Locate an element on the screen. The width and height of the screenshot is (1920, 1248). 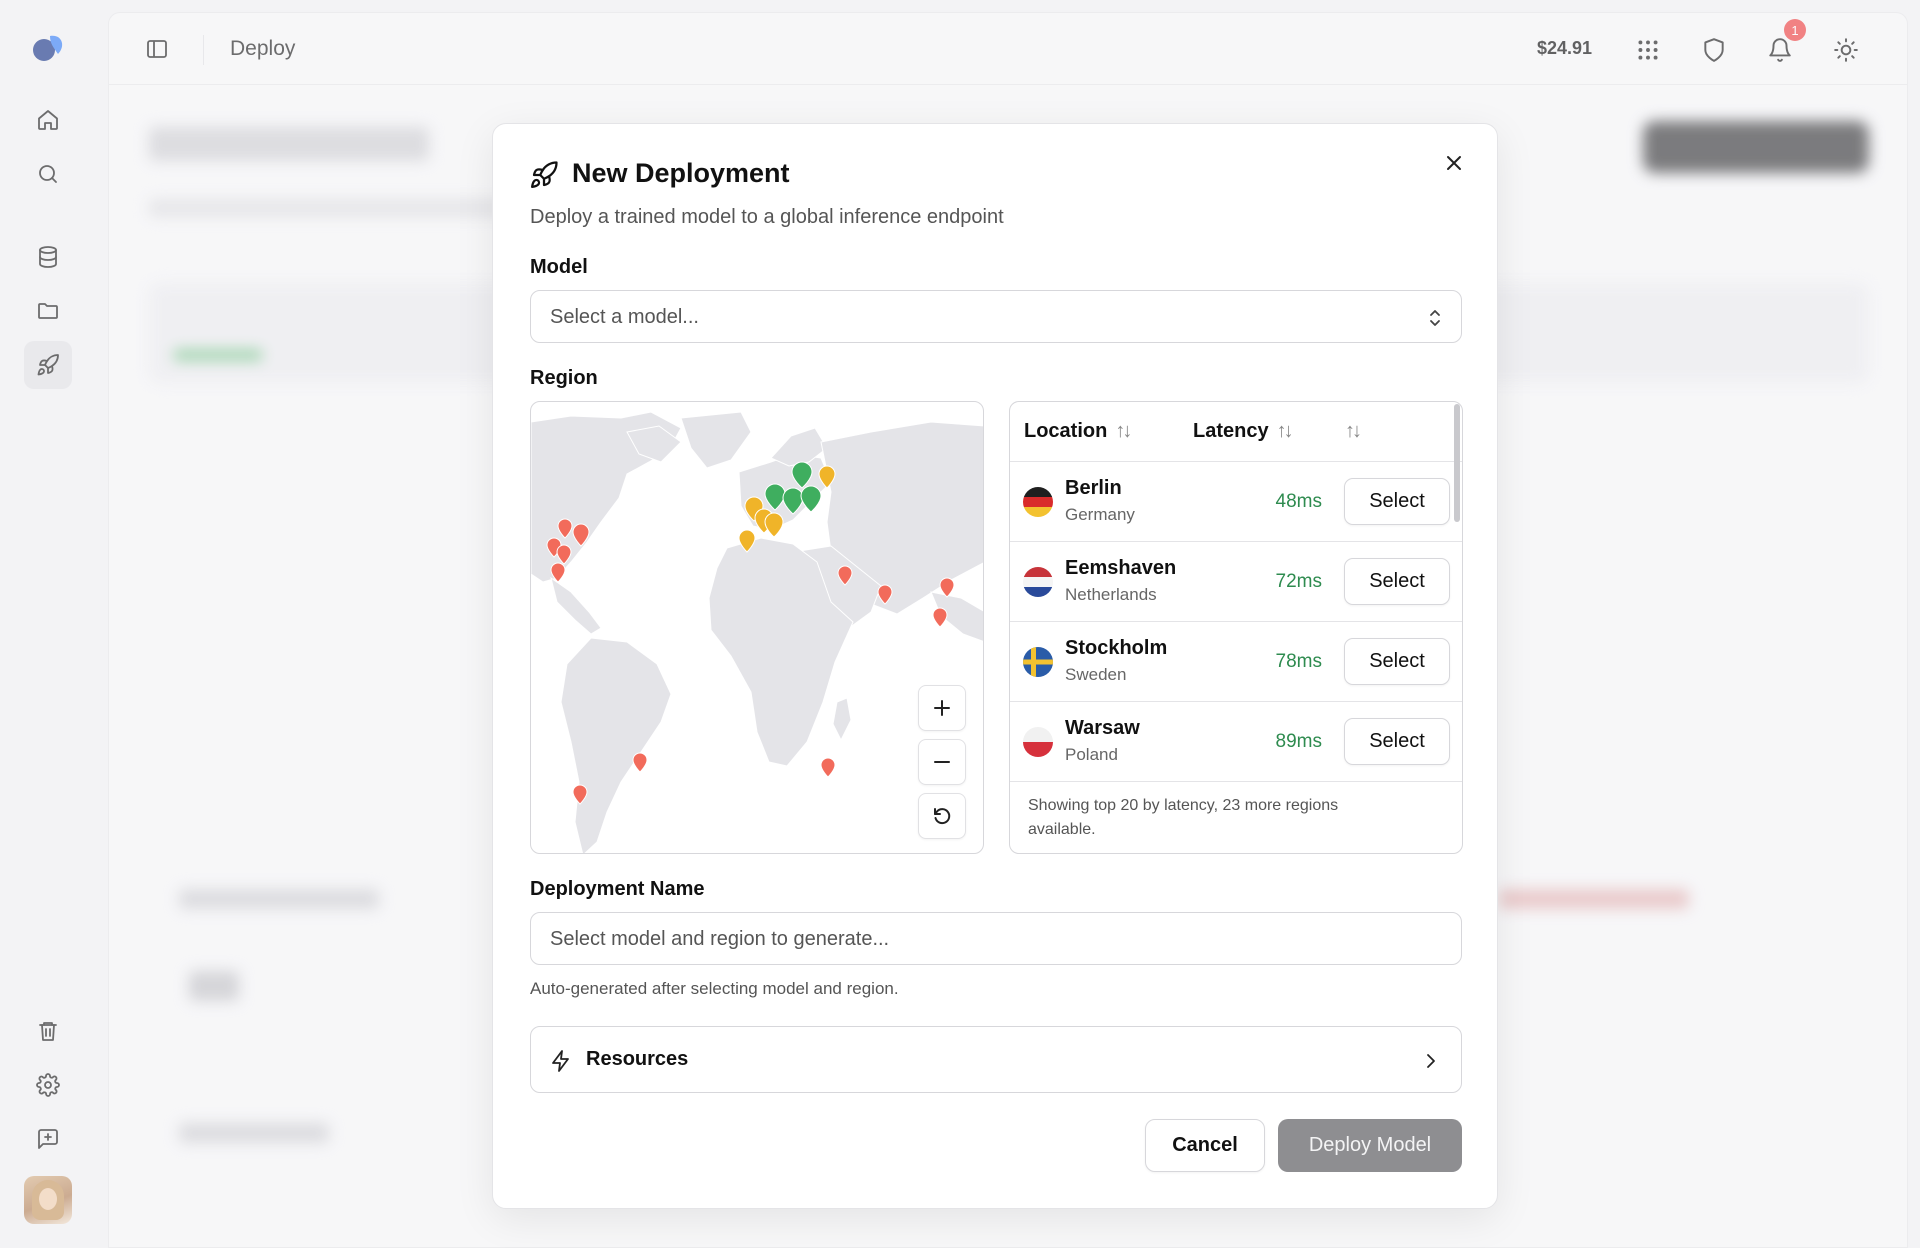
region-label: Region is located at coordinates (564, 378).